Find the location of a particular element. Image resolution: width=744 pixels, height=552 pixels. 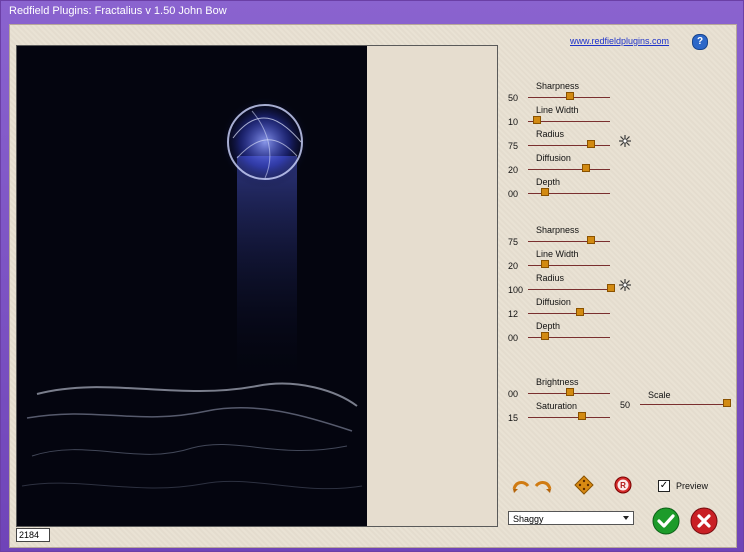

slider-value: 100 is located at coordinates (516, 290).